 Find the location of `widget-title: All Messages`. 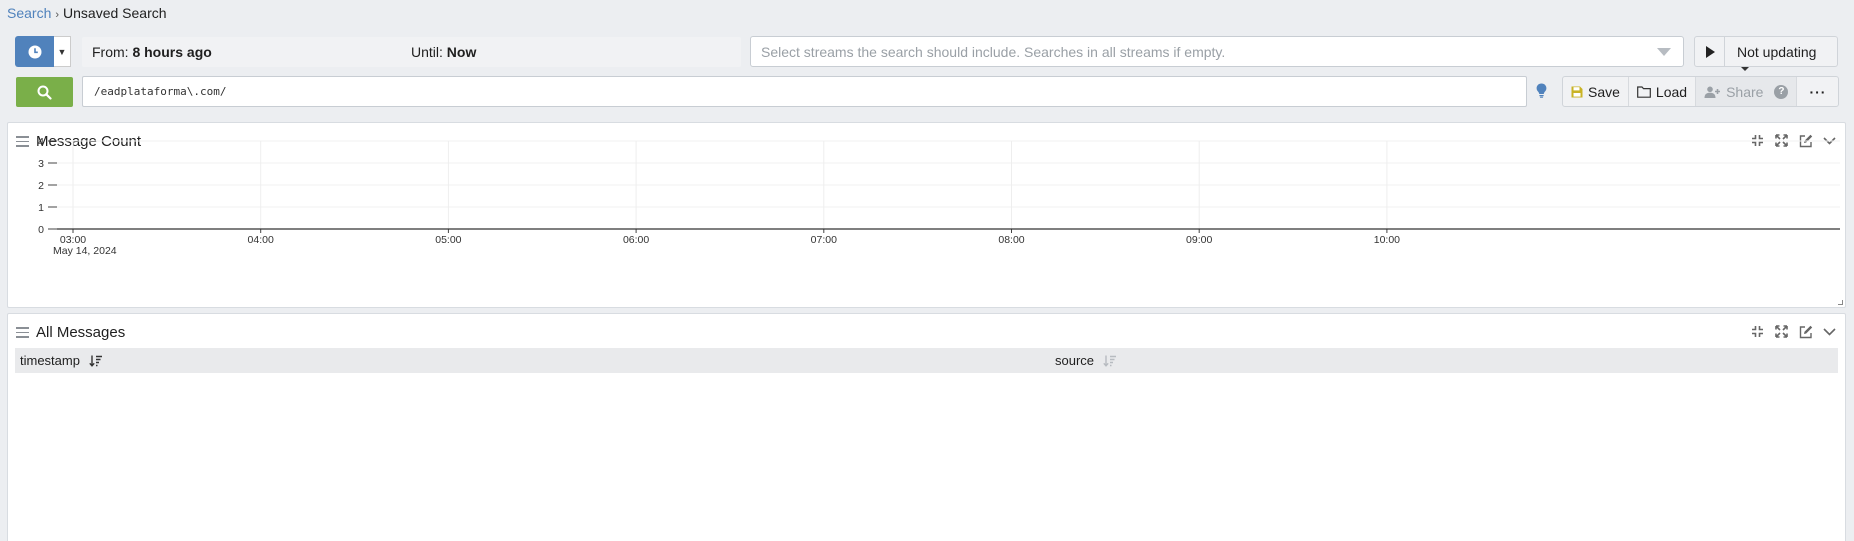

widget-title: All Messages is located at coordinates (81, 332).